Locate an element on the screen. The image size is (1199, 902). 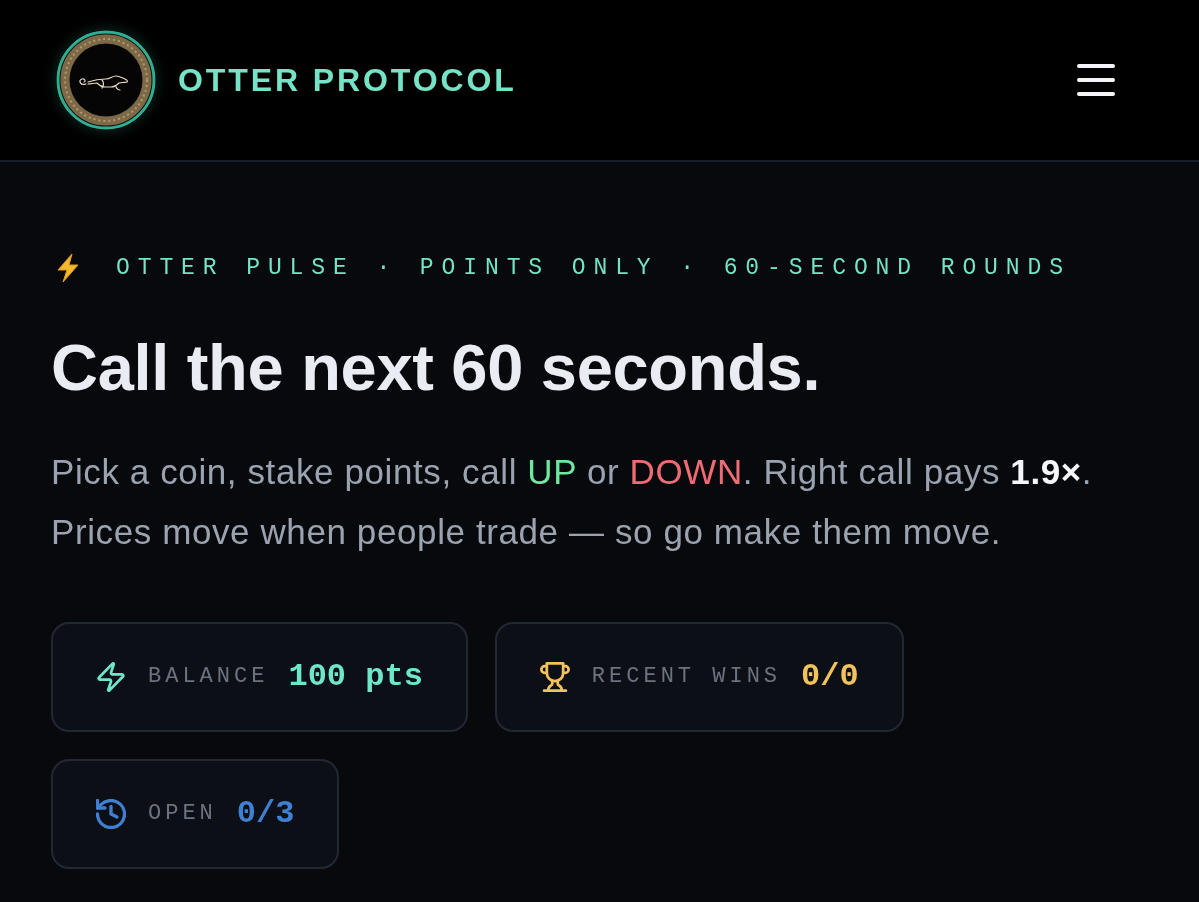
brand-name: OTTER PROTOCOL is located at coordinates (347, 80).